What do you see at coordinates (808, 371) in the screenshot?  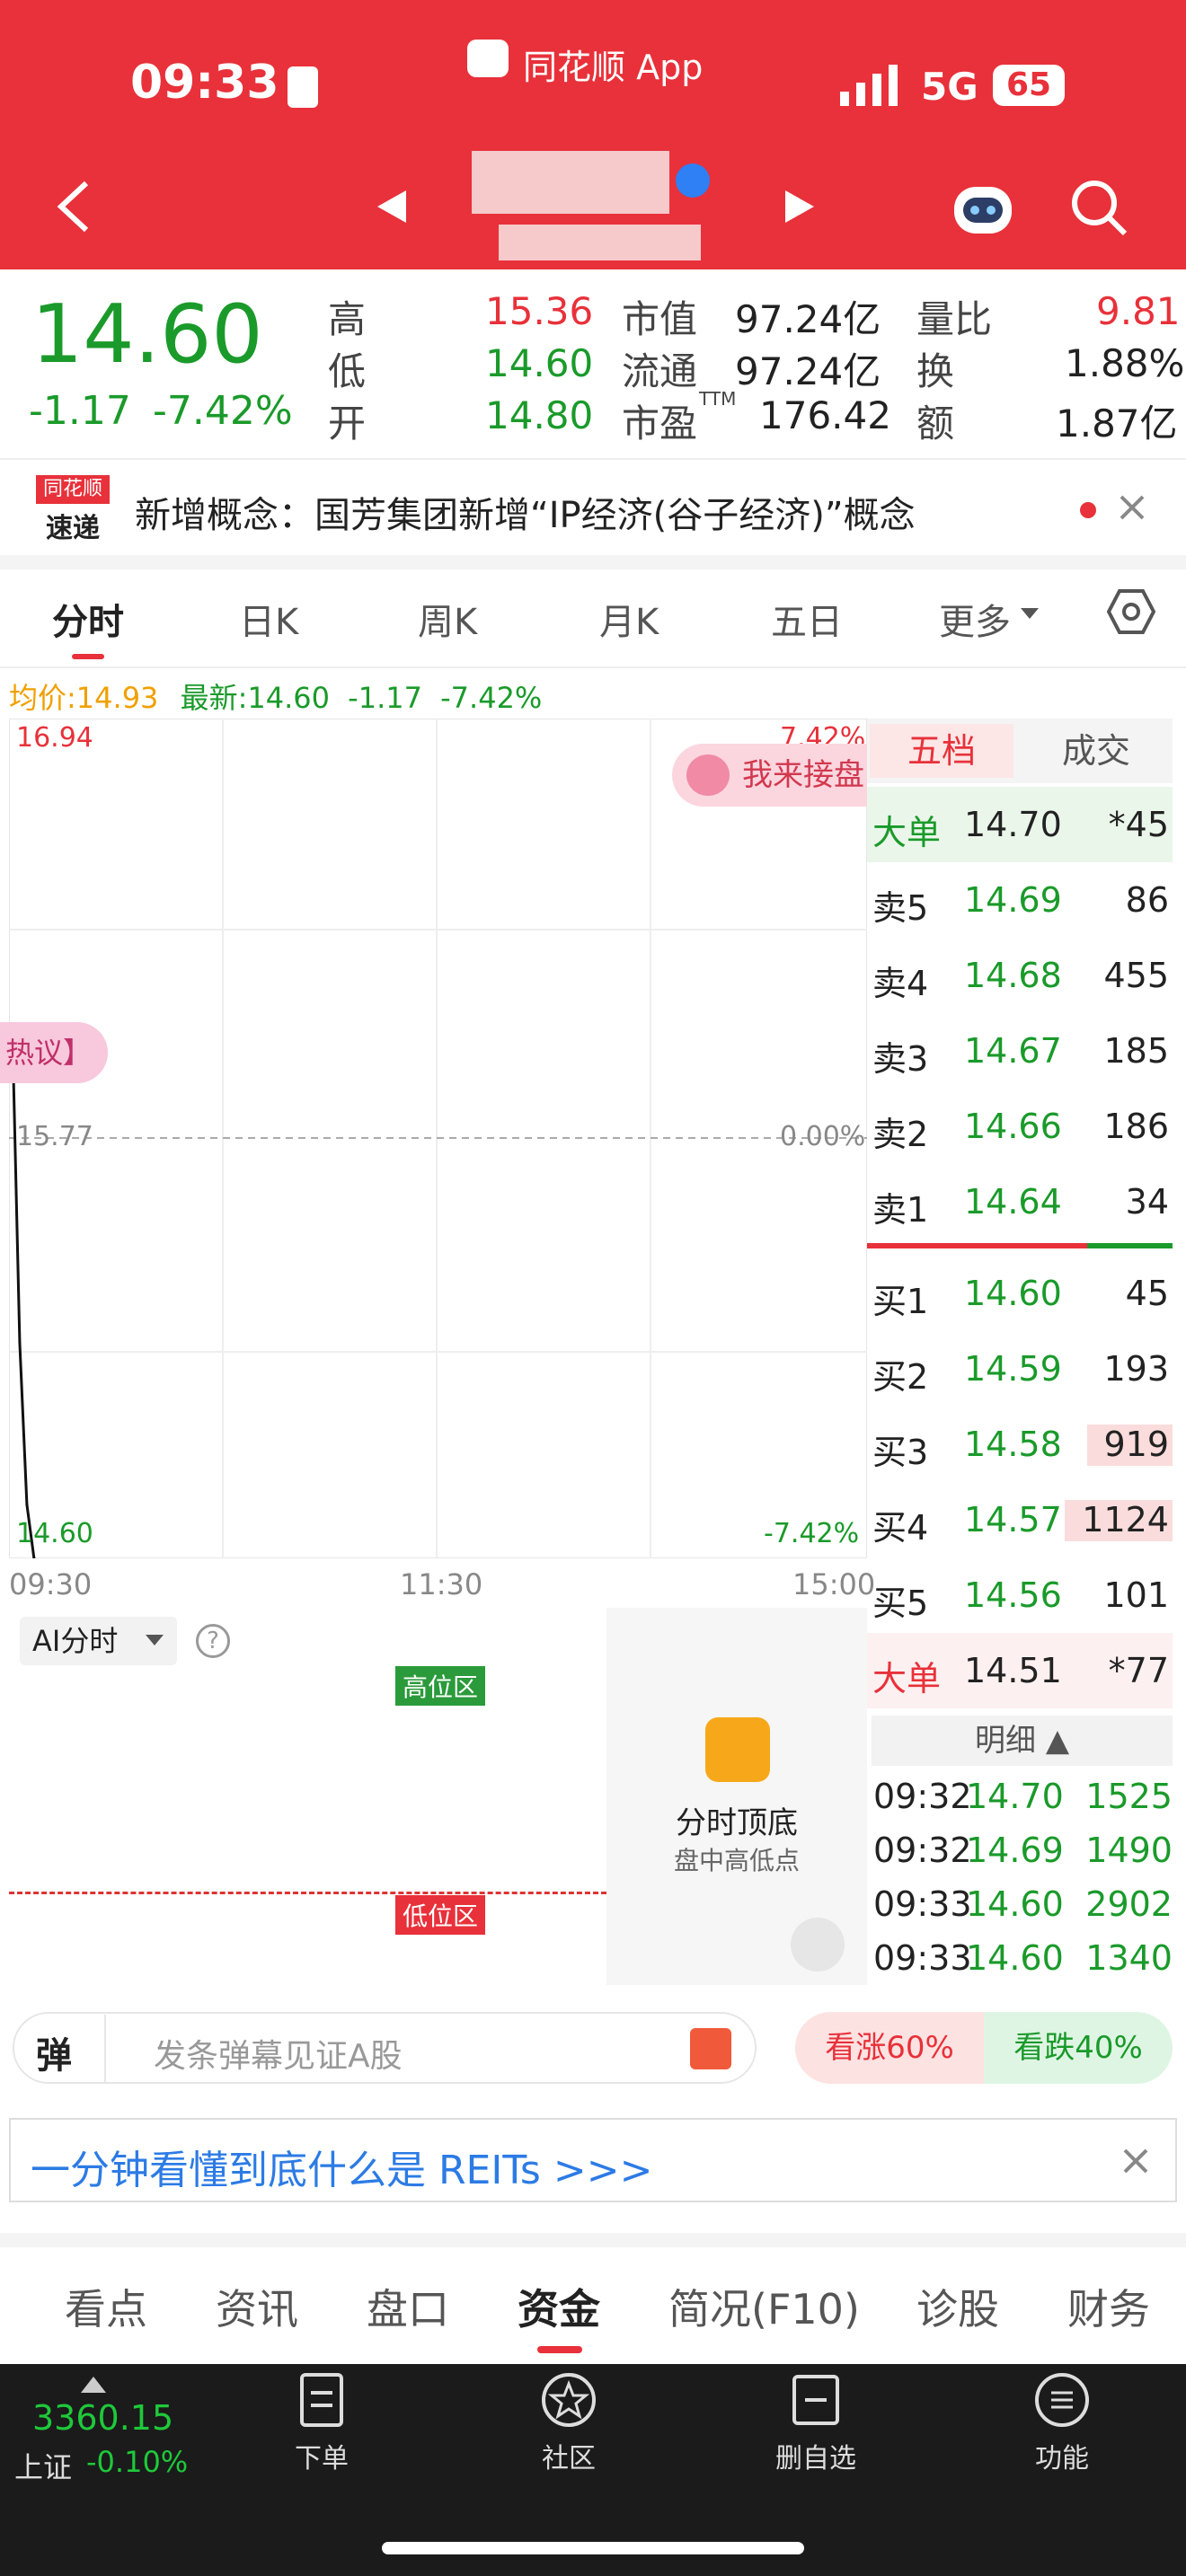 I see `stat-value: 97.24亿` at bounding box center [808, 371].